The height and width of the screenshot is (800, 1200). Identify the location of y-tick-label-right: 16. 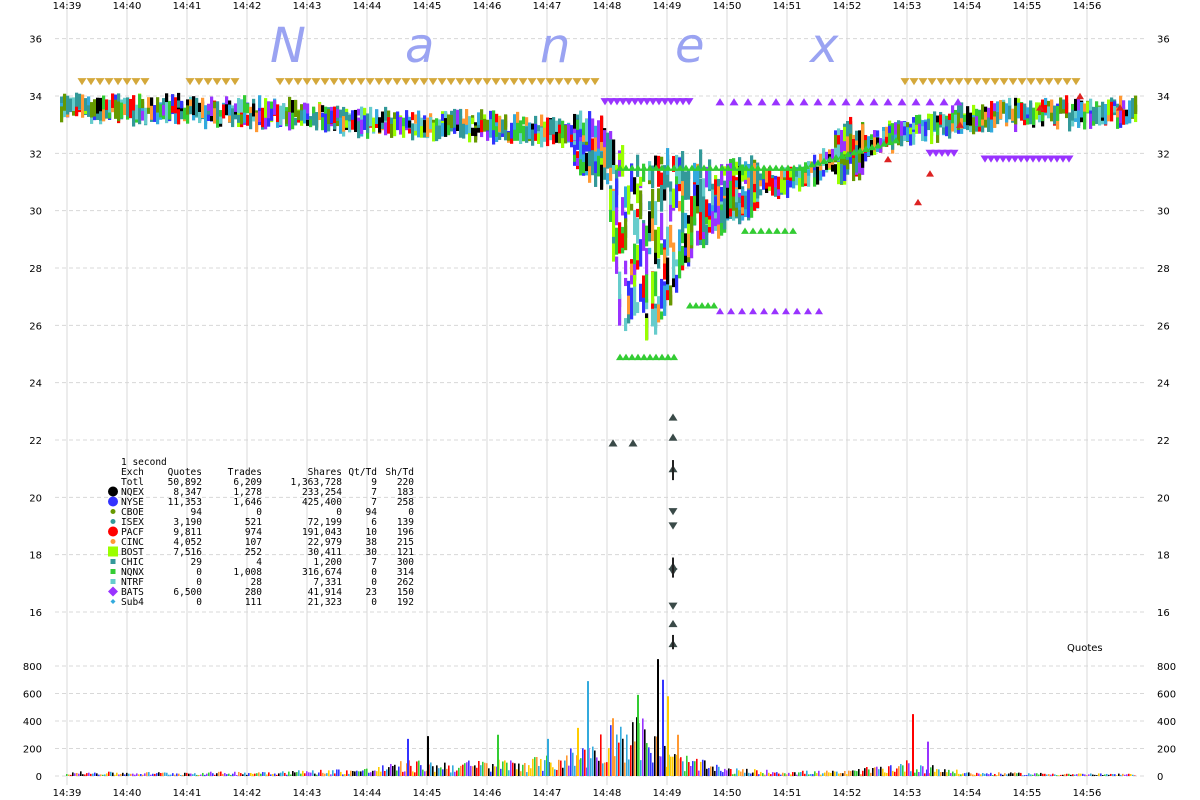
(1163, 613).